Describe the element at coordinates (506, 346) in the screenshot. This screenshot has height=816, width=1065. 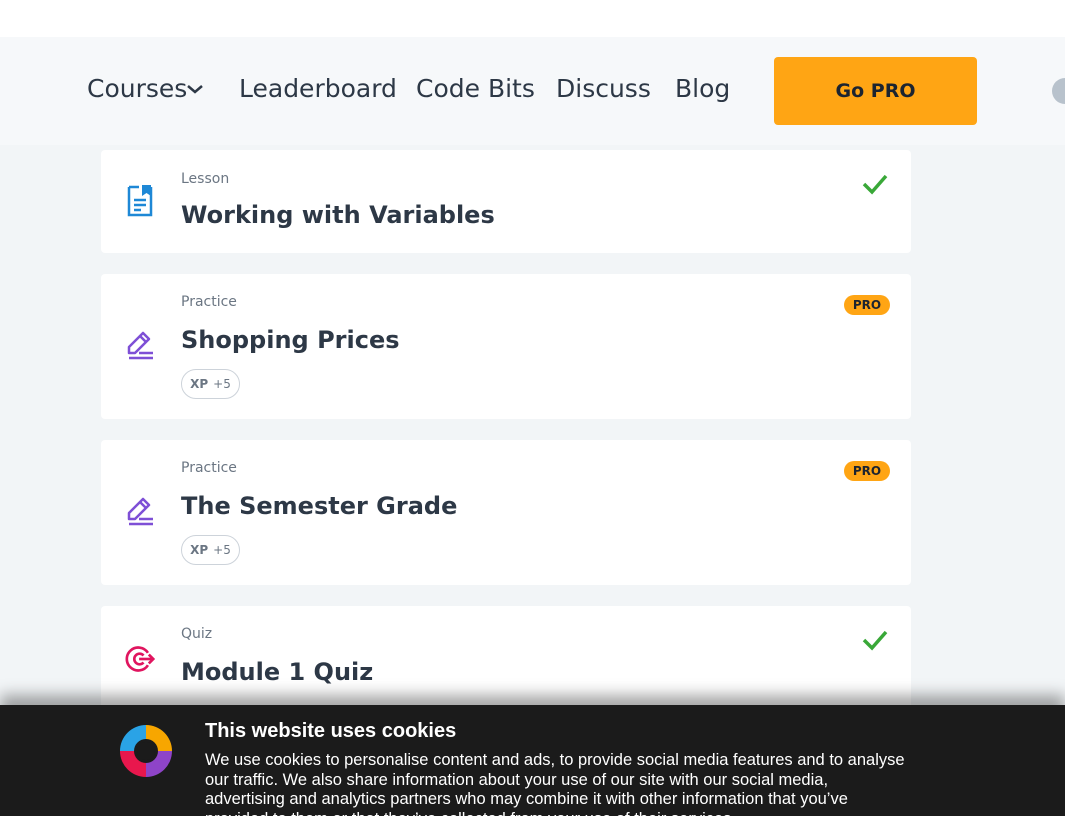
I see `practice-card: Practice Shopping Prices PRO XP +5` at that location.